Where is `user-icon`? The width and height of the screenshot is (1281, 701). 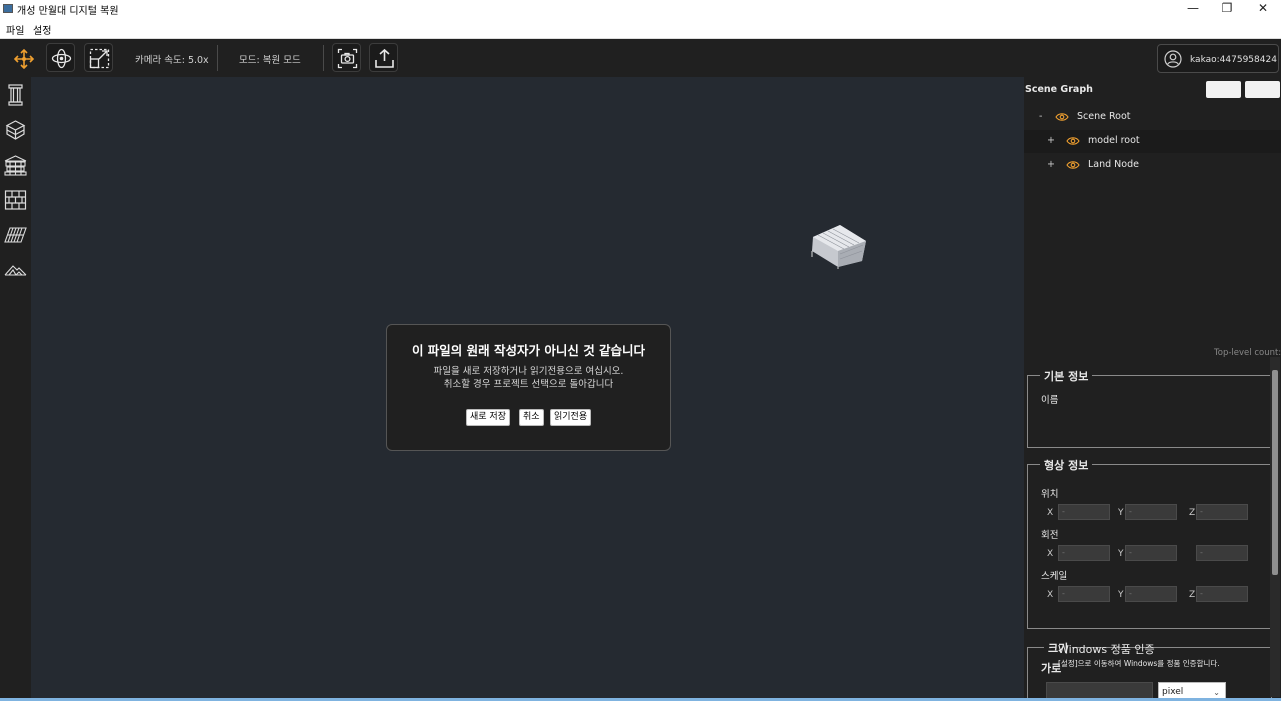 user-icon is located at coordinates (1173, 59).